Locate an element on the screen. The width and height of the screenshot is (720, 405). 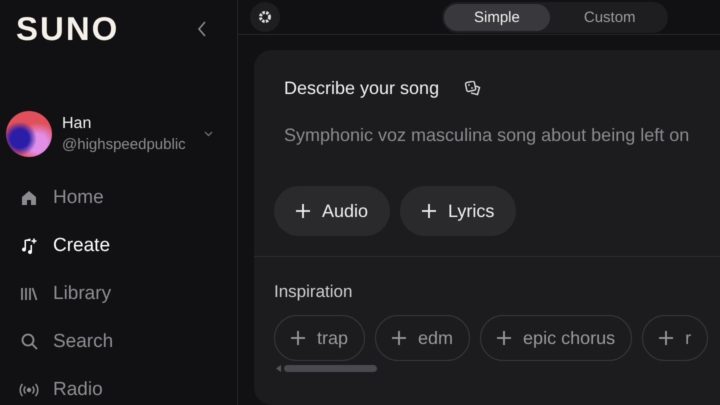
nav-item: Radio is located at coordinates (61, 389).